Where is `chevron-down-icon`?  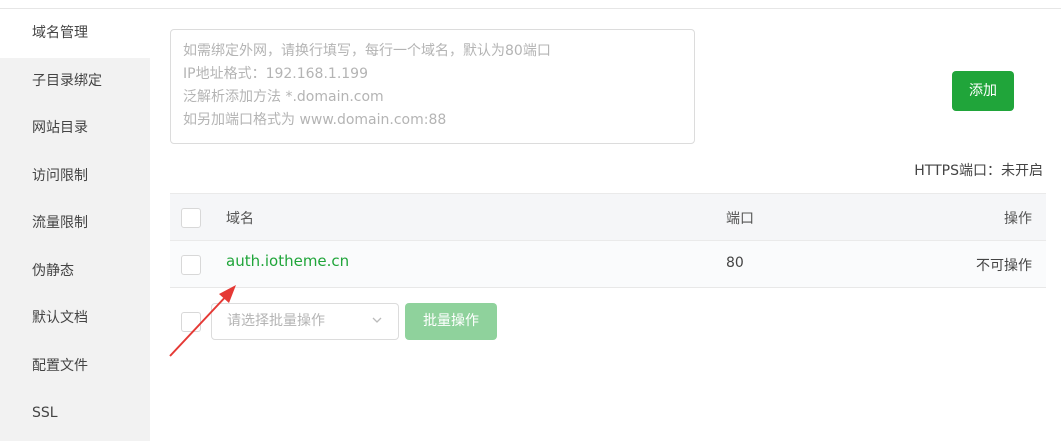
chevron-down-icon is located at coordinates (377, 320).